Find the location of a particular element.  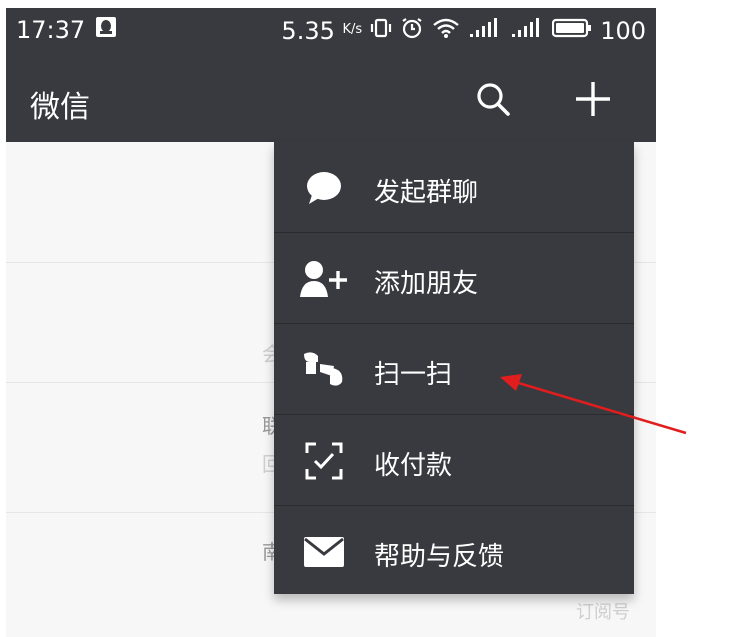

annotation-arrow is located at coordinates (593, 404).